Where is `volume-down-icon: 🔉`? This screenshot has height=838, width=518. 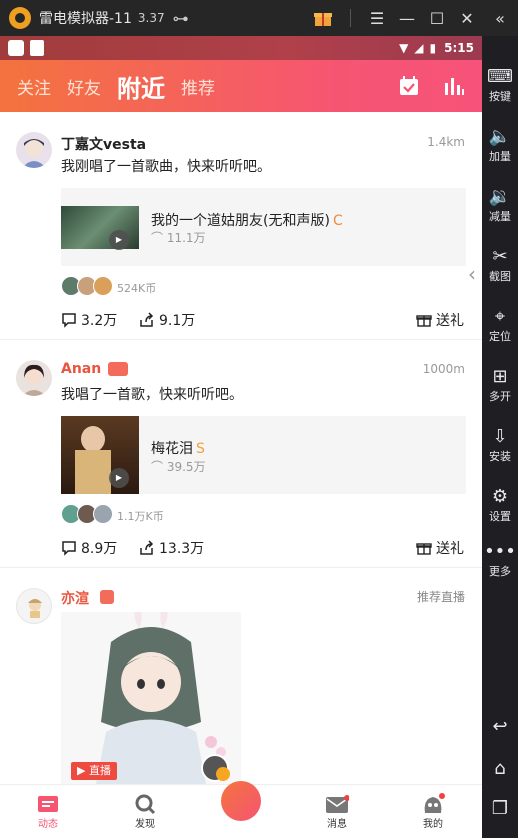 volume-down-icon: 🔉 is located at coordinates (500, 196).